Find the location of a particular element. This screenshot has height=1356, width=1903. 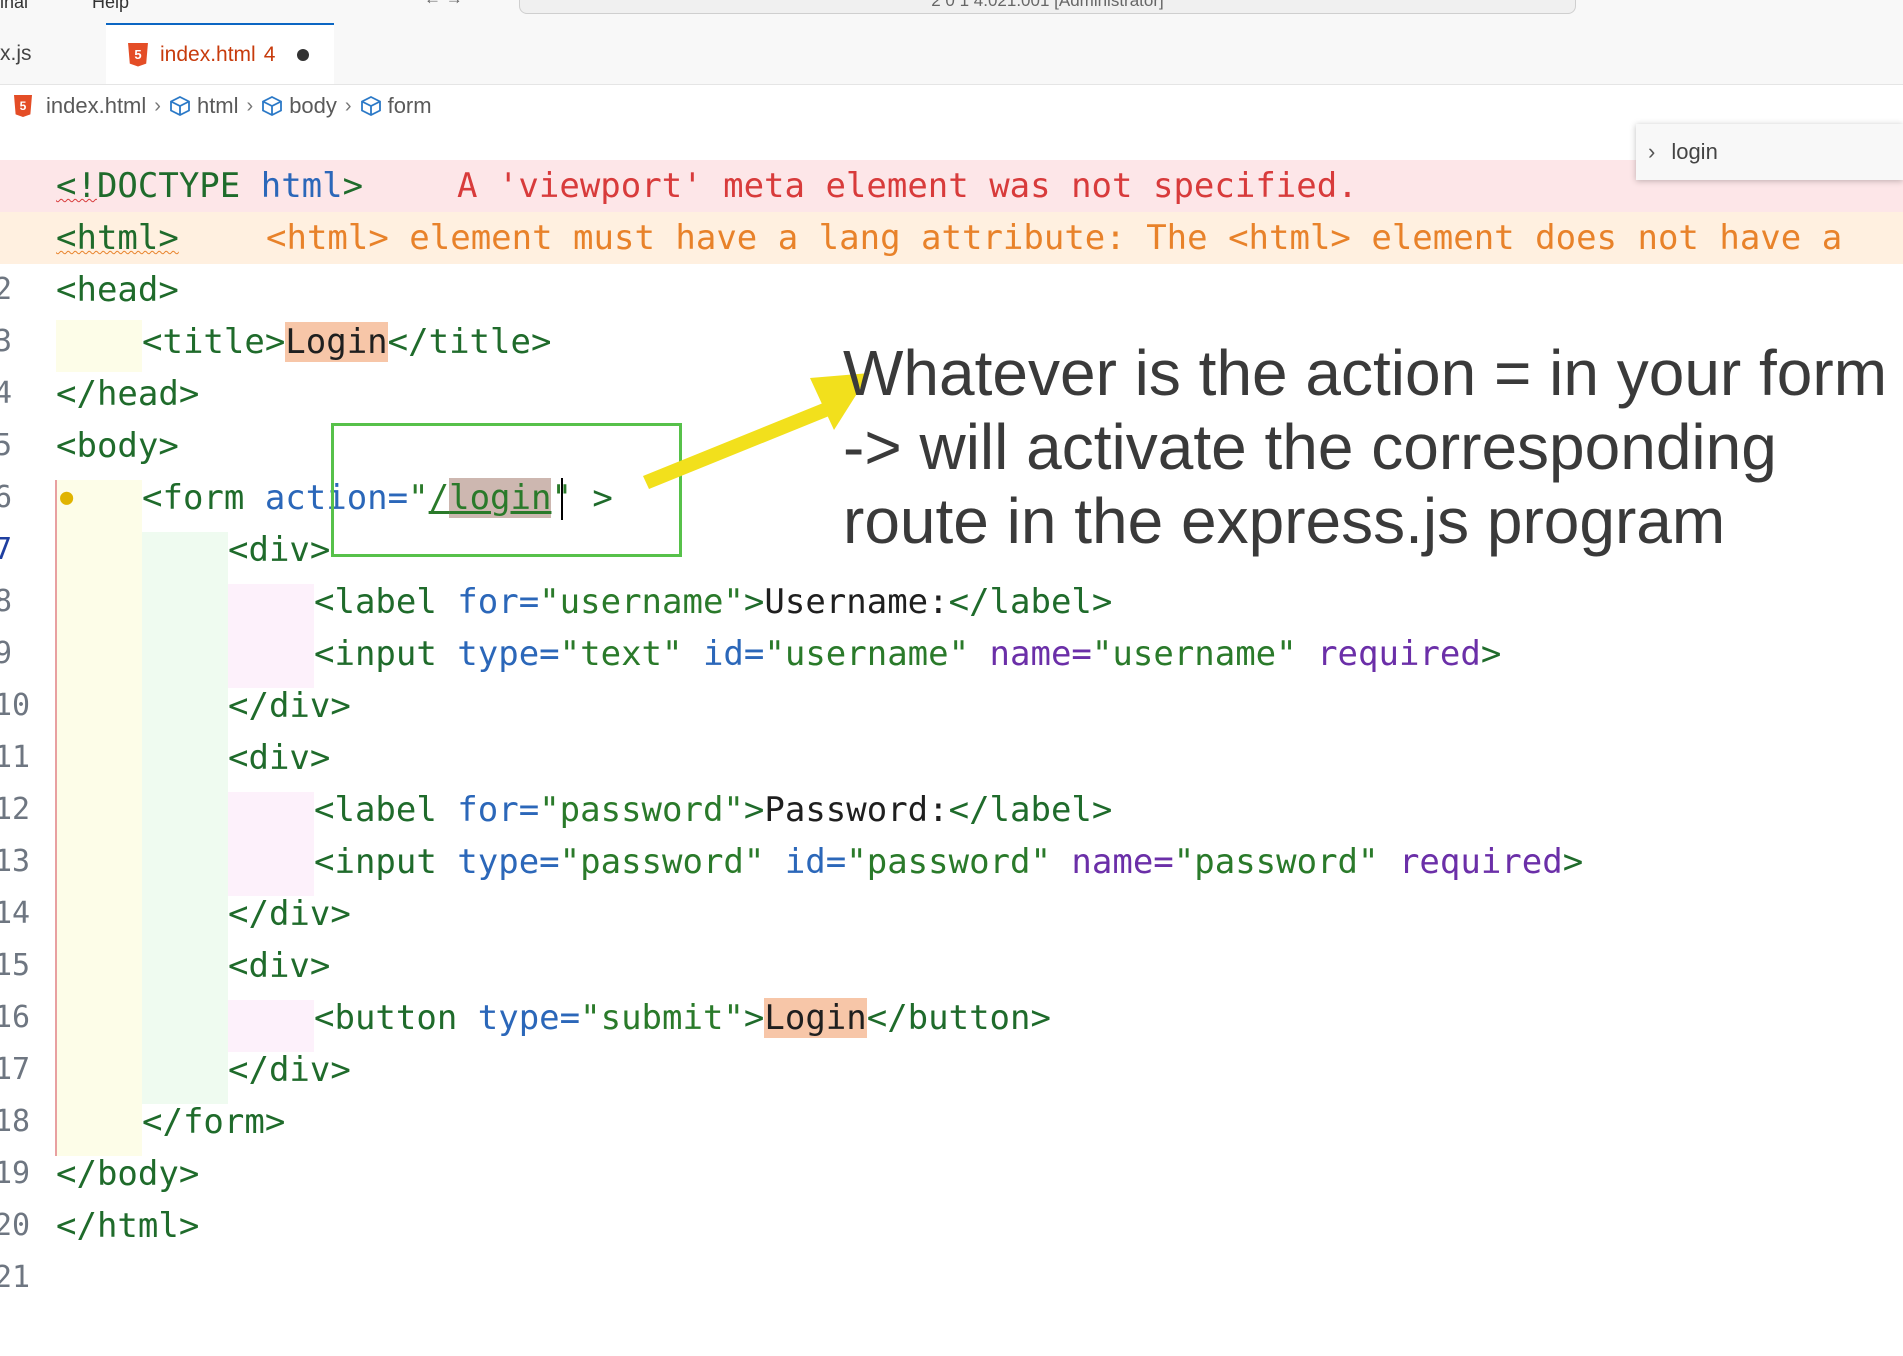

code-line-15: 15 </div> is located at coordinates (951, 935).